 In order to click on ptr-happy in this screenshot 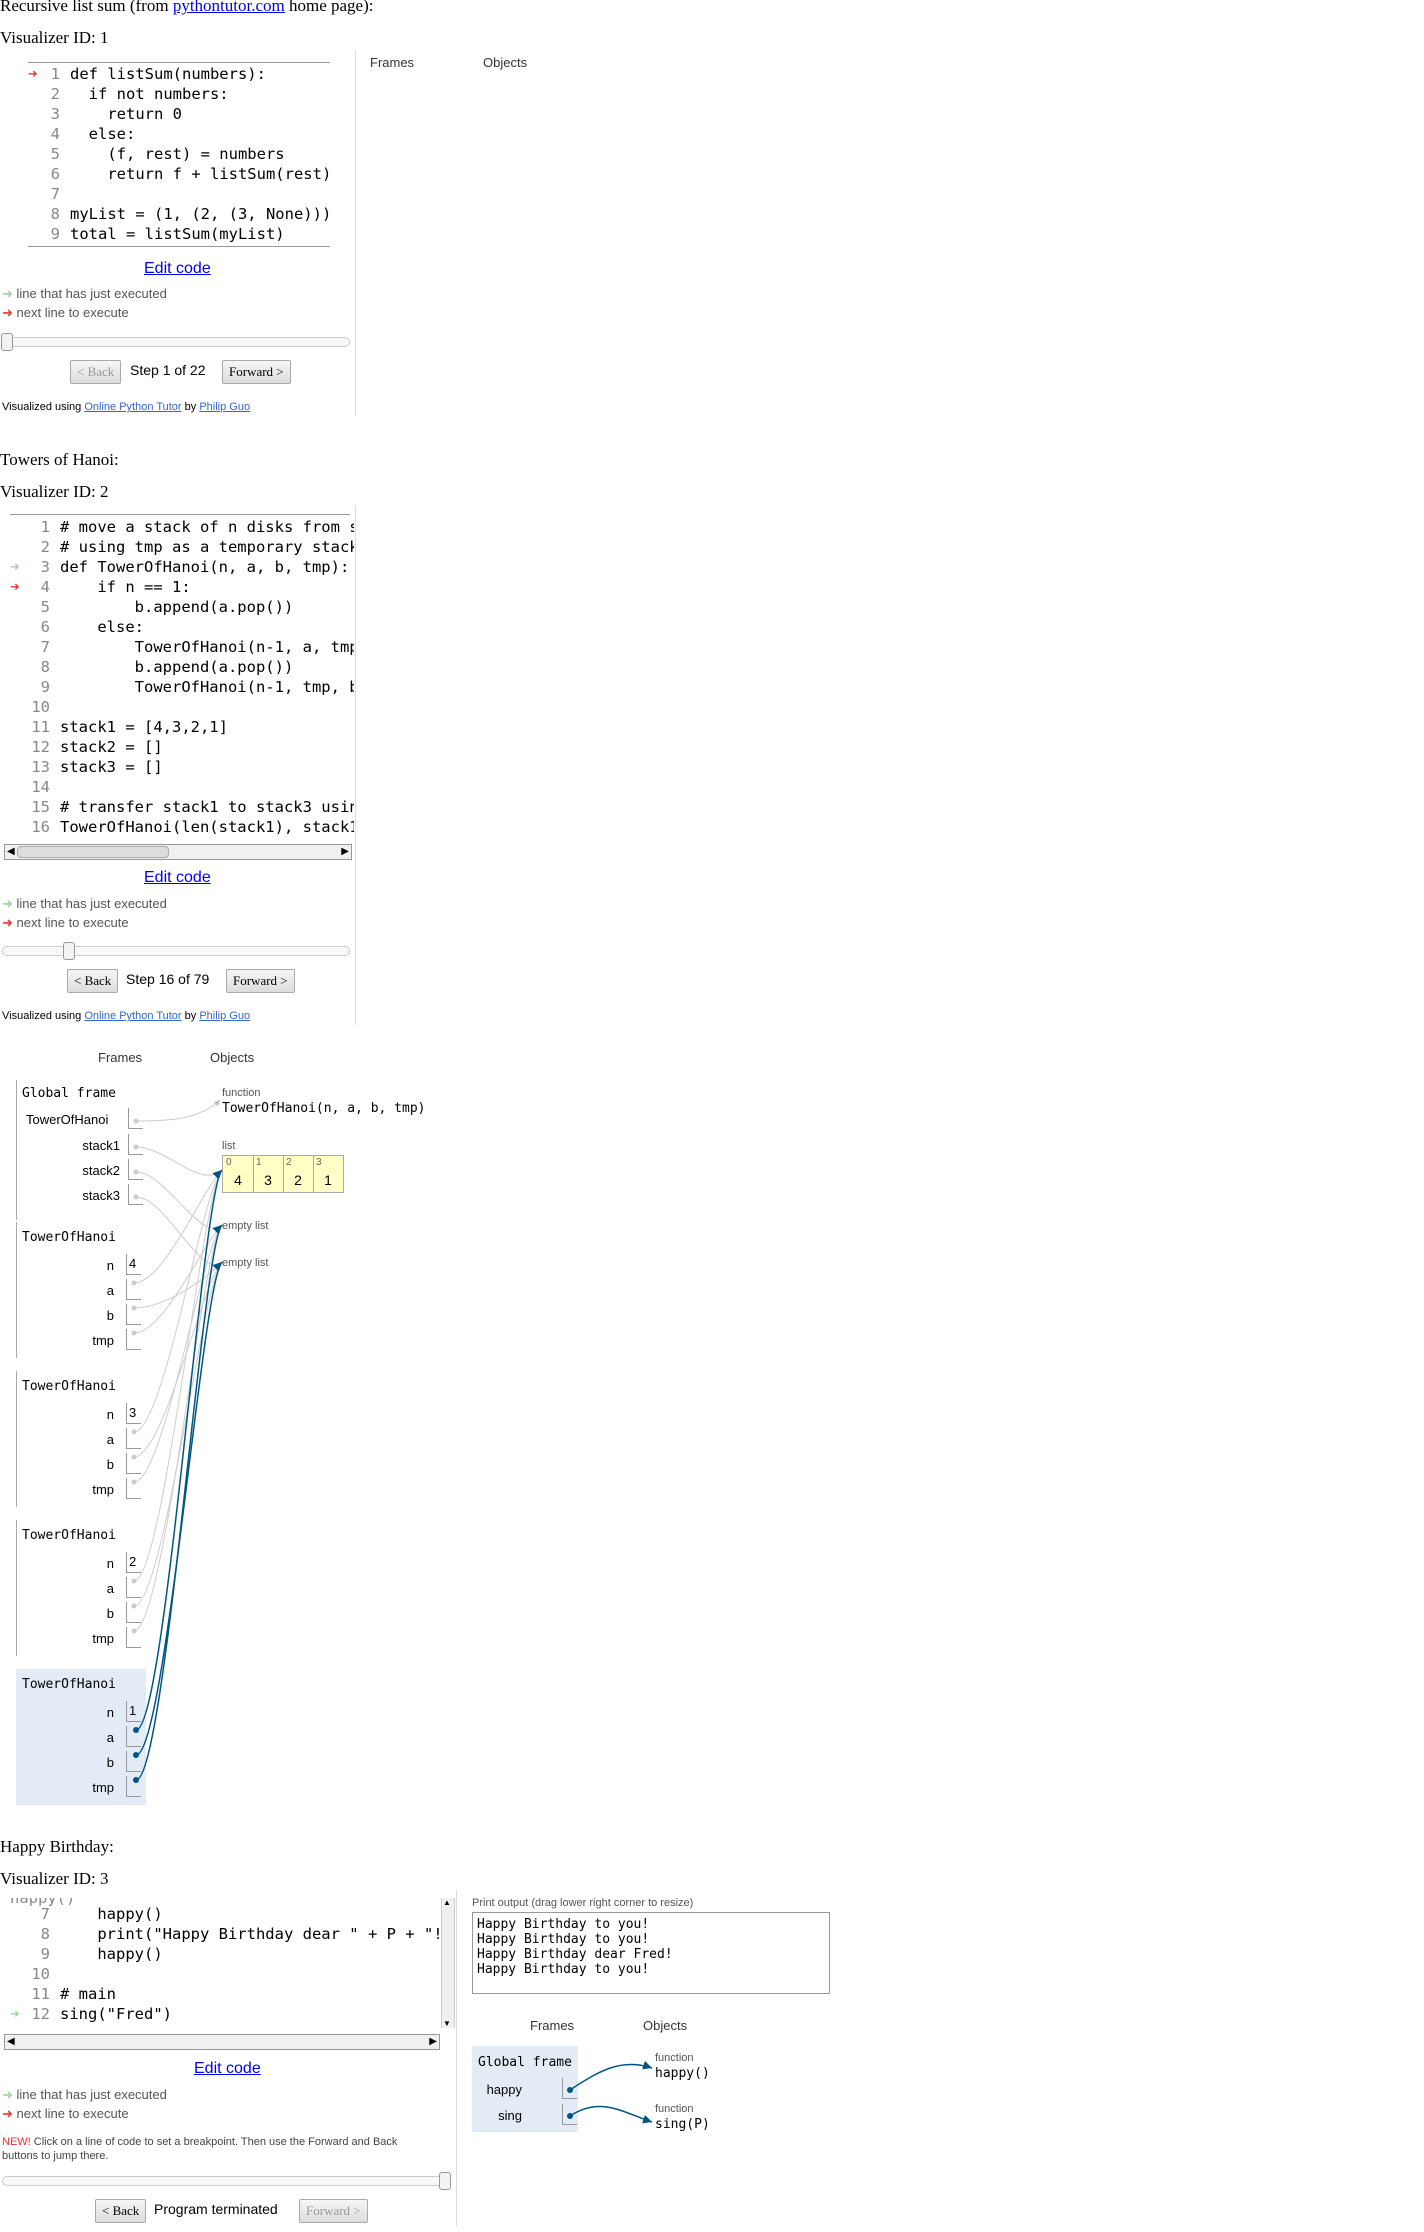, I will do `click(611, 2075)`.